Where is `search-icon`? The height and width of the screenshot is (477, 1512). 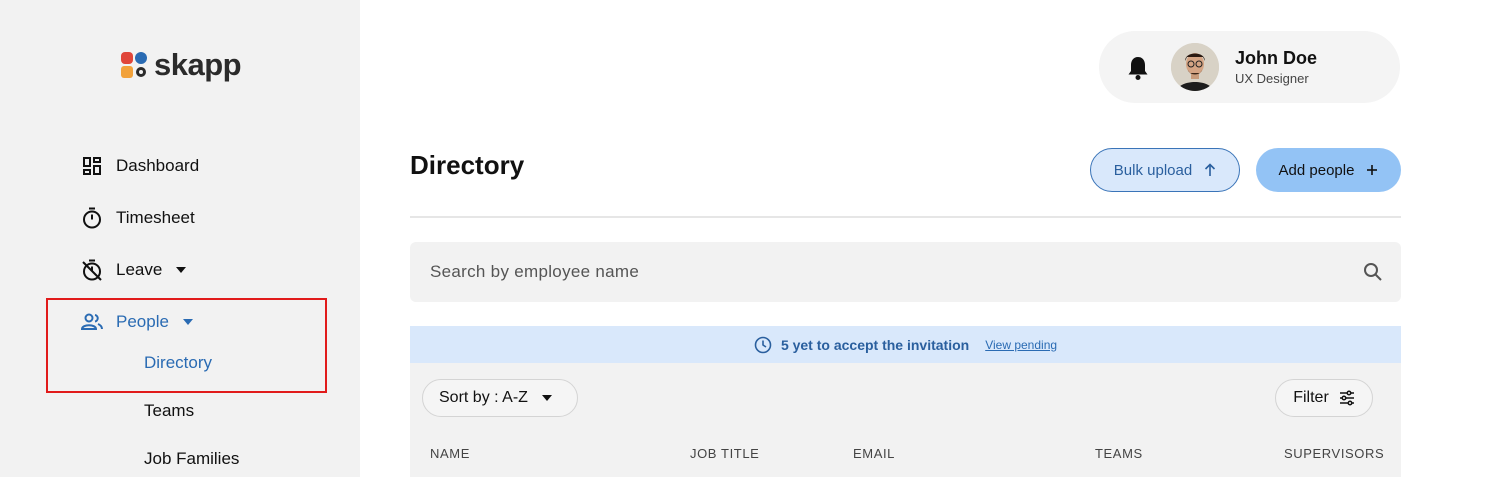 search-icon is located at coordinates (1373, 274).